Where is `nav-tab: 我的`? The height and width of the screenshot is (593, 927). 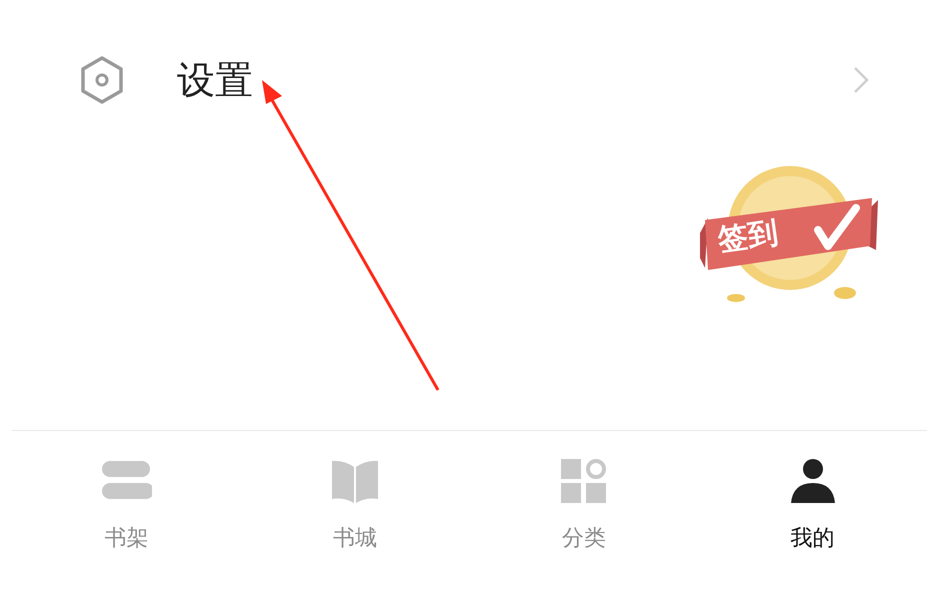
nav-tab: 我的 is located at coordinates (812, 512).